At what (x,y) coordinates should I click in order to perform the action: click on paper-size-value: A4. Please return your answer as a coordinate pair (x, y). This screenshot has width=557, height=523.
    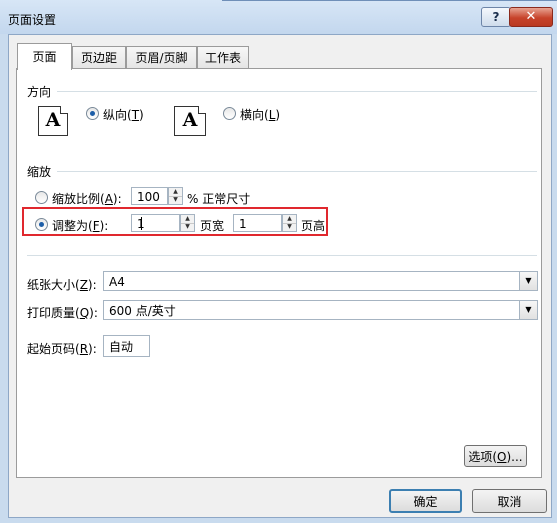
    Looking at the image, I should click on (117, 282).